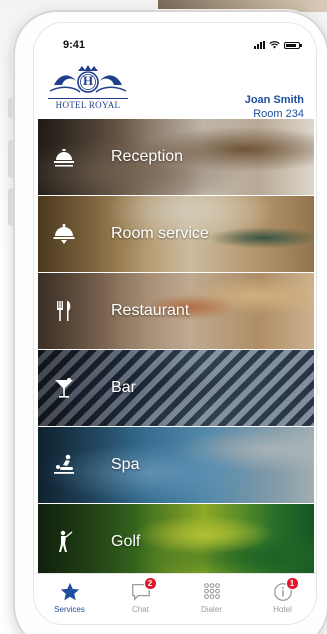 This screenshot has width=327, height=634. Describe the element at coordinates (282, 609) in the screenshot. I see `tab-label: Hotel` at that location.